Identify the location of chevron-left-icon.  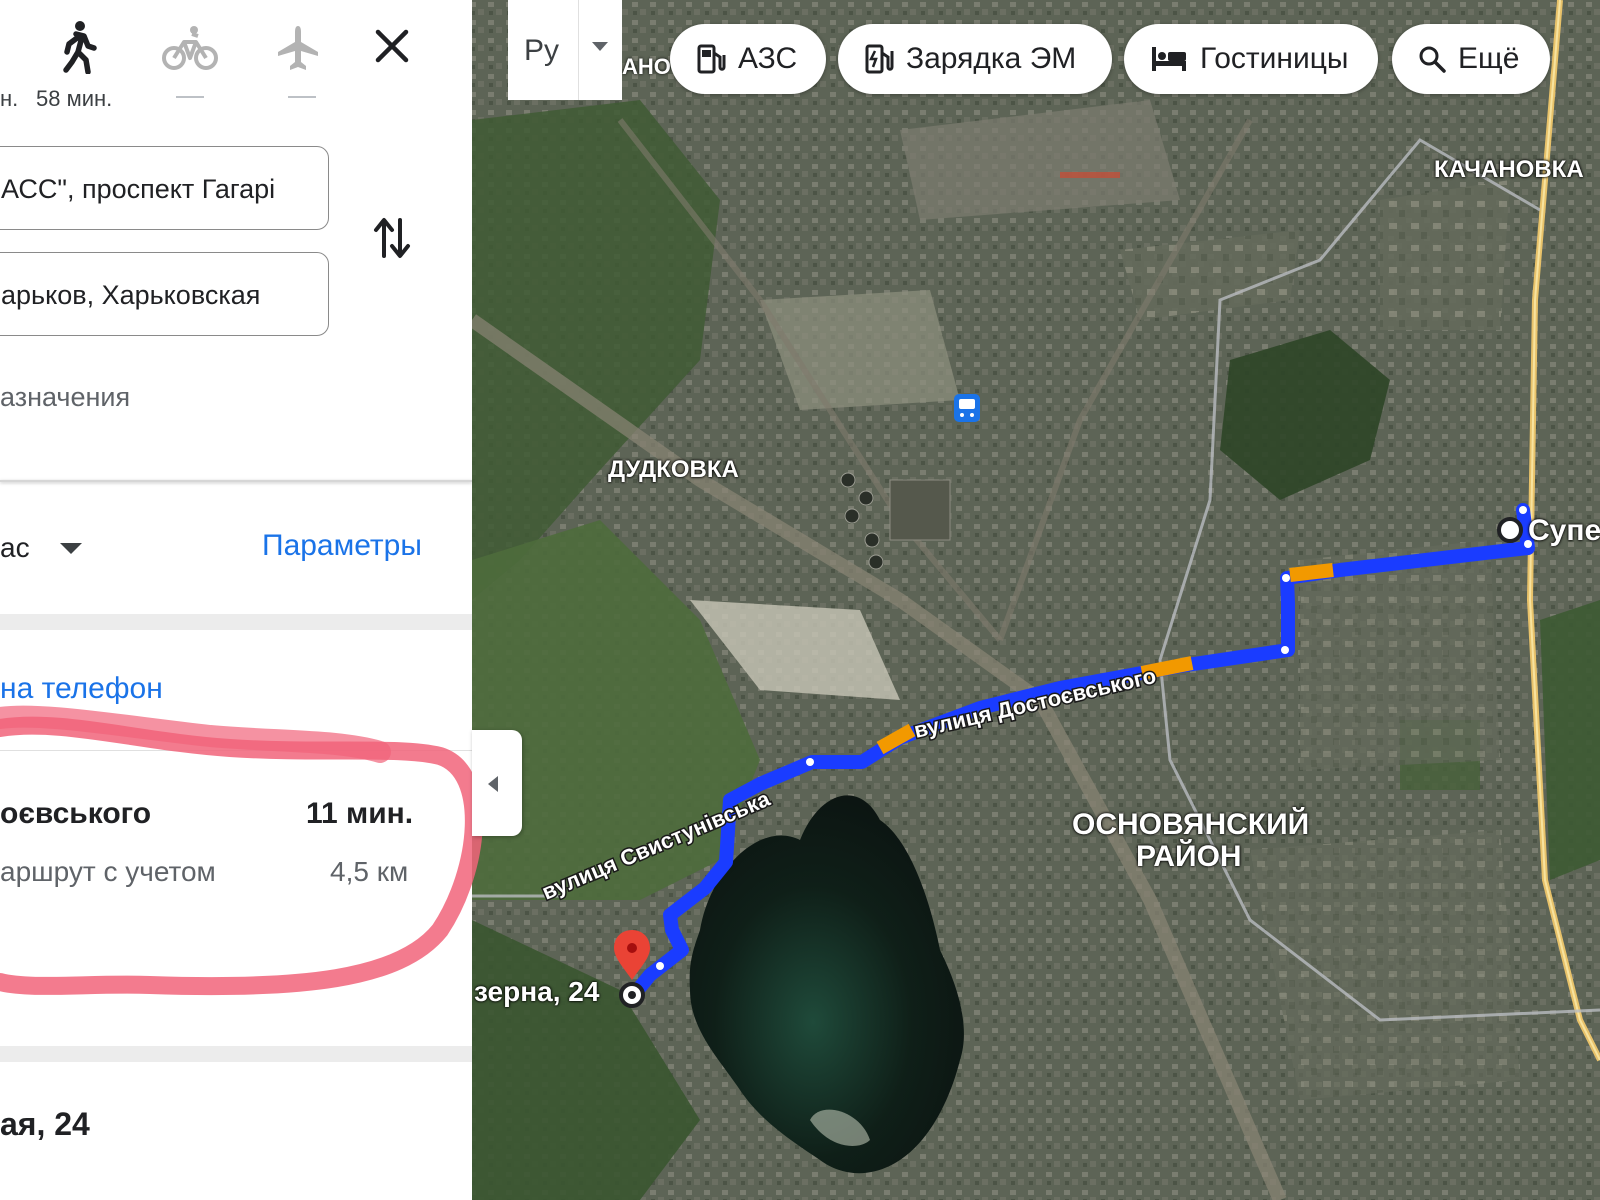
(493, 784).